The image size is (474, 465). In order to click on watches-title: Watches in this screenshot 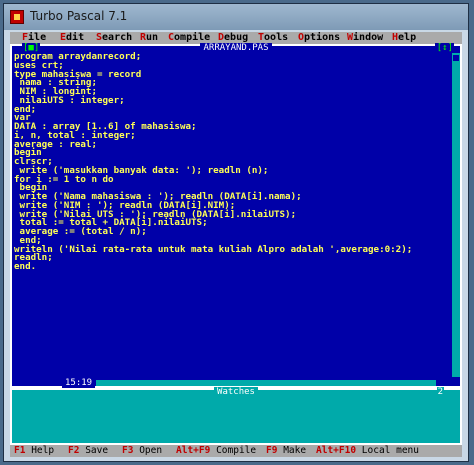, I will do `click(236, 392)`.